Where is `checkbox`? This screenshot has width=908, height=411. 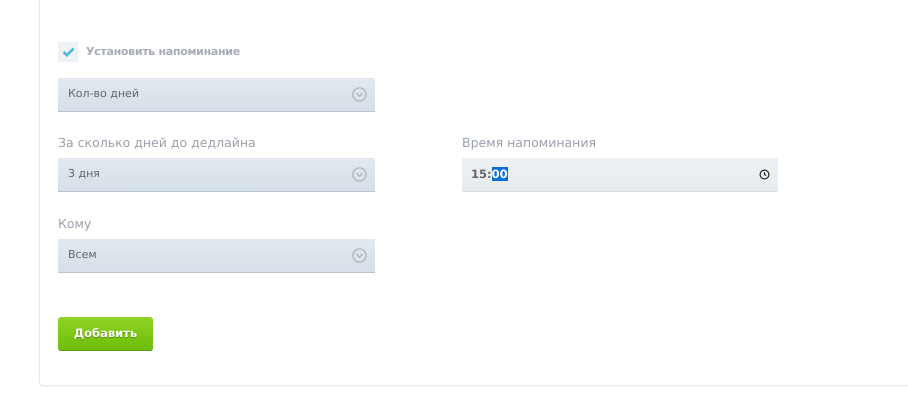
checkbox is located at coordinates (68, 52).